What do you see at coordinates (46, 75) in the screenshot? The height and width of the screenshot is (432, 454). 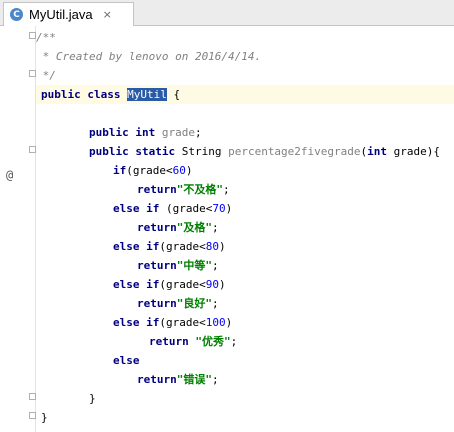 I see `code-line: */` at bounding box center [46, 75].